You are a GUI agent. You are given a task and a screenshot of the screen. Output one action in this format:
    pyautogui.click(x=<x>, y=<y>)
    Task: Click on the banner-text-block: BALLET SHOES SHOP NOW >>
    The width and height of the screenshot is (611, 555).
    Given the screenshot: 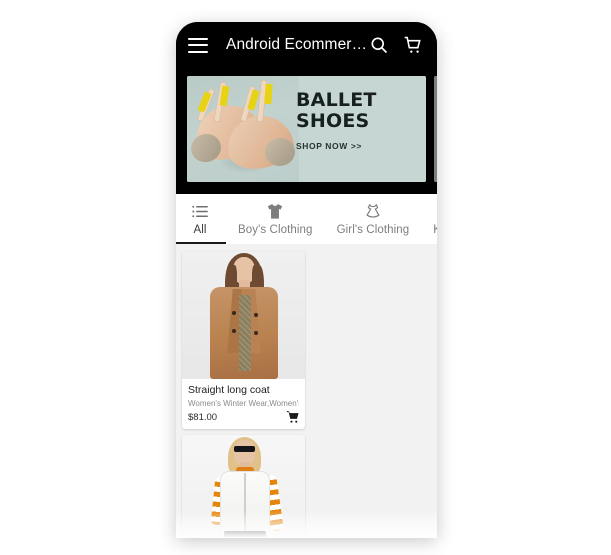 What is the action you would take?
    pyautogui.click(x=357, y=120)
    